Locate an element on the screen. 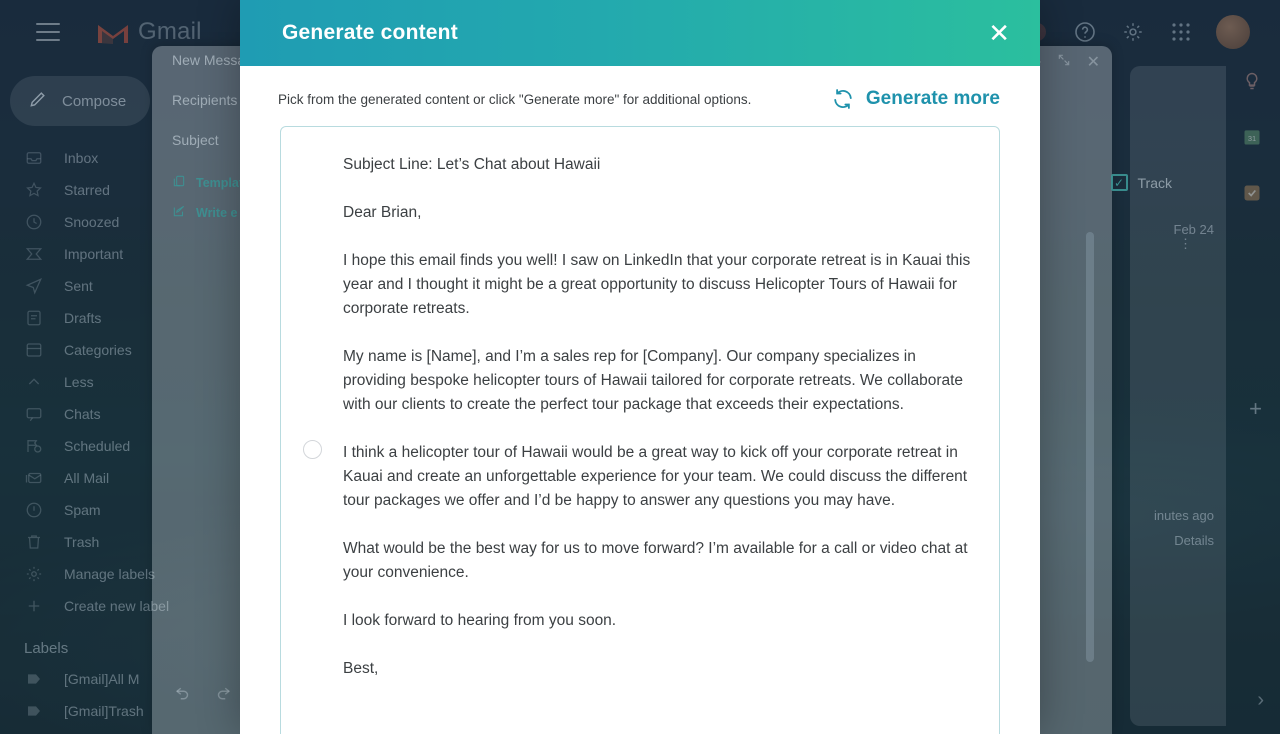 The image size is (1280, 734). sidebar-item-label: Scheduled is located at coordinates (97, 446).